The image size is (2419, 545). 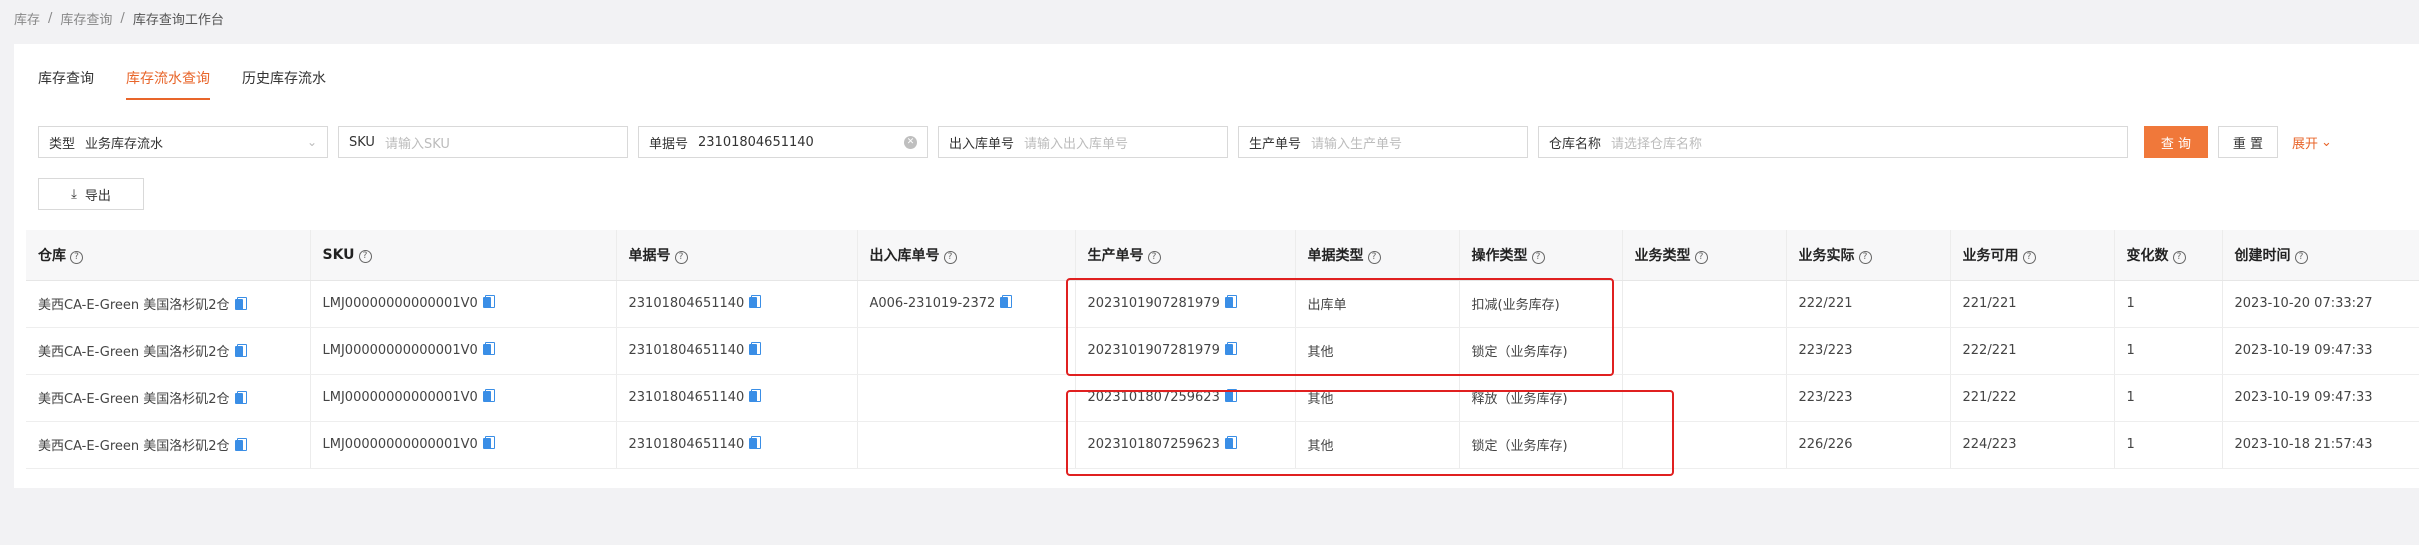 I want to click on col-header-doc-no: 单据号?, so click(x=737, y=255).